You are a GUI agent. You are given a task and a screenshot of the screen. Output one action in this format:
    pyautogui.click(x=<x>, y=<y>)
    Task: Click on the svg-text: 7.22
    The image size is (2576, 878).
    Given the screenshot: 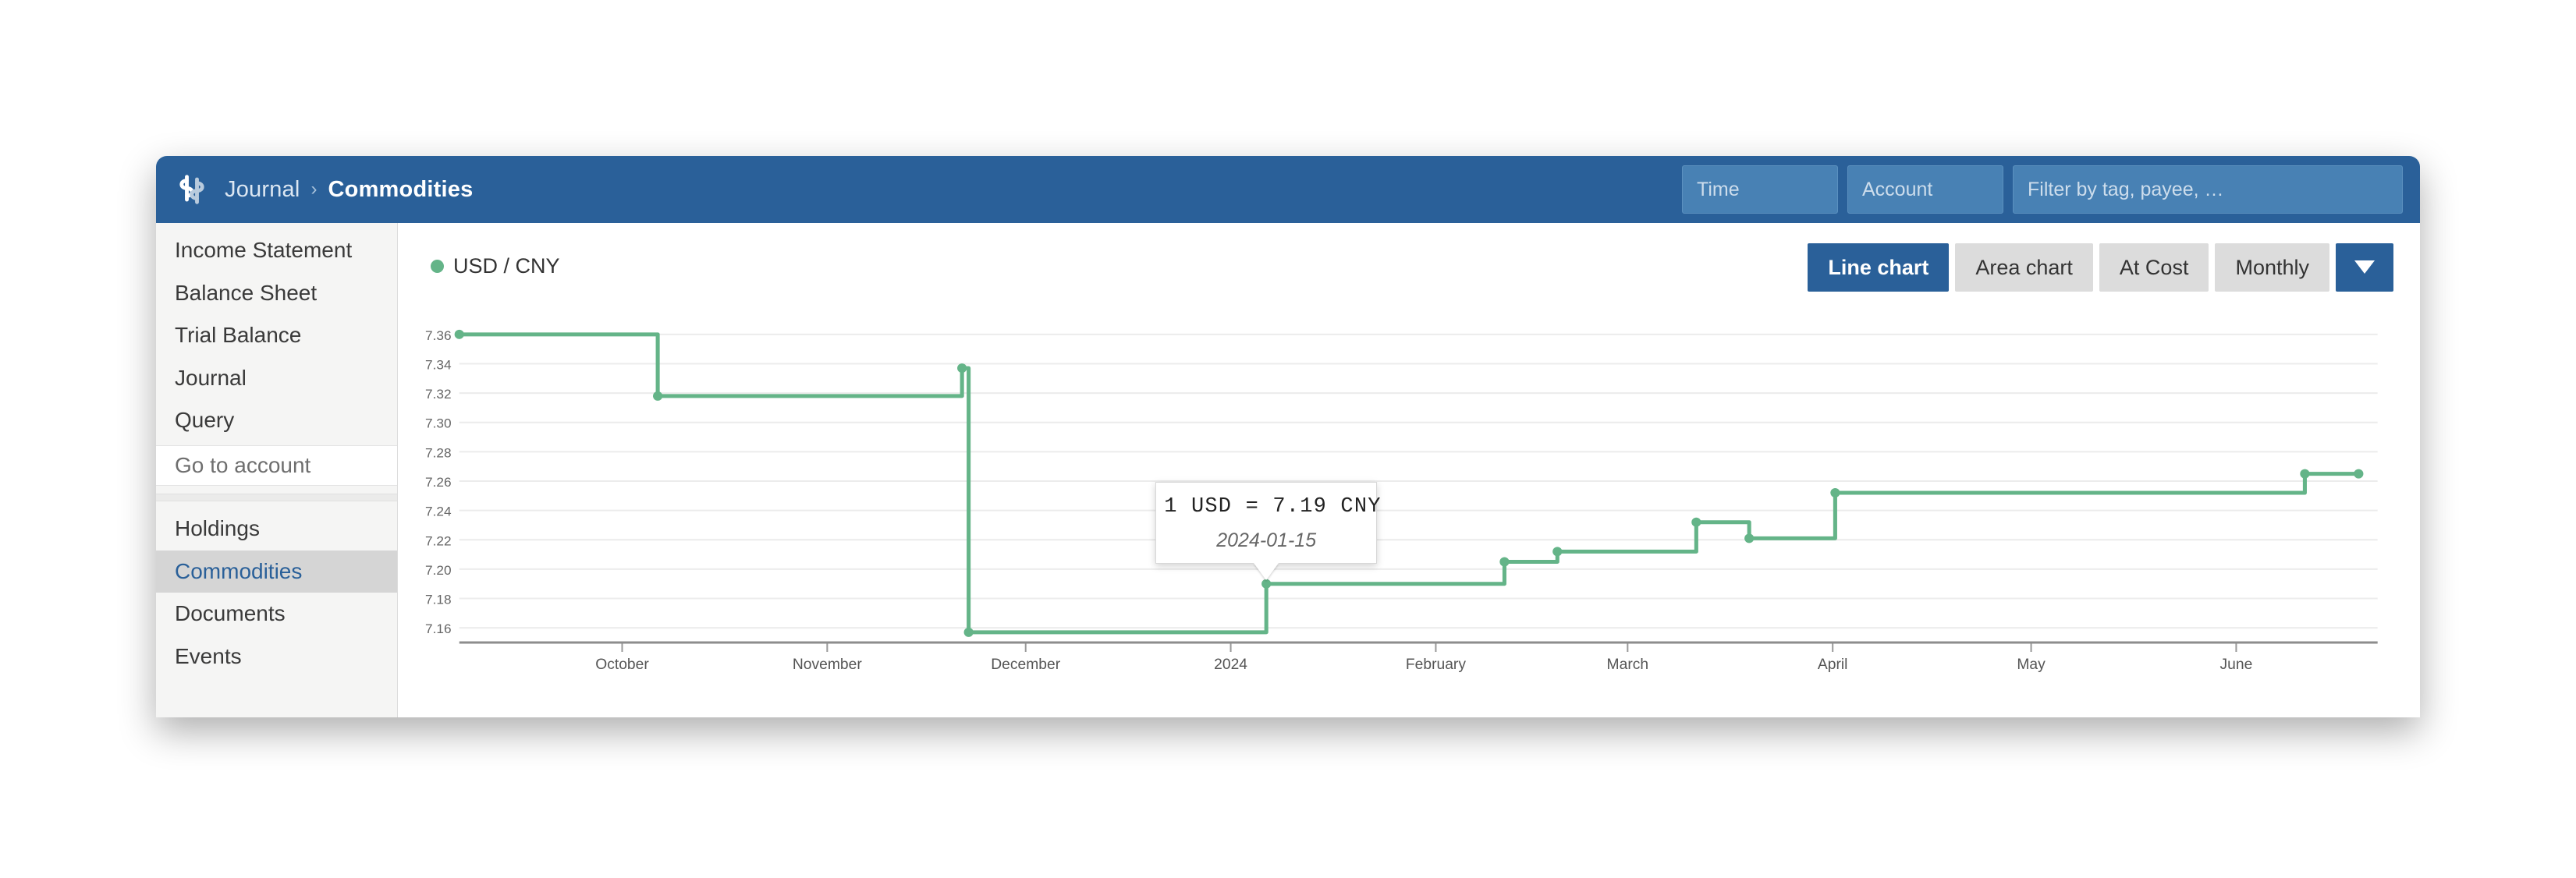 What is the action you would take?
    pyautogui.click(x=438, y=540)
    